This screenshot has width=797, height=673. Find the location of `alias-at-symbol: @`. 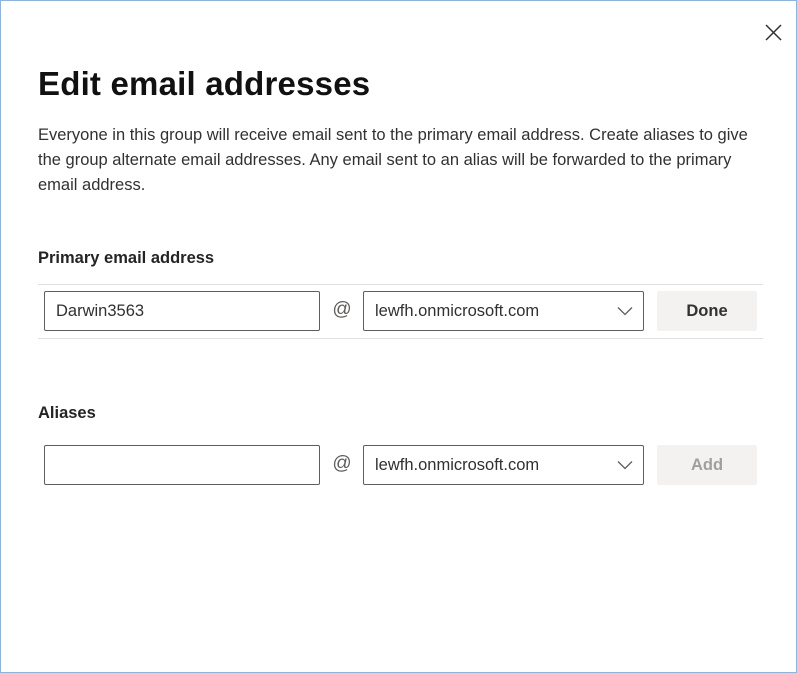

alias-at-symbol: @ is located at coordinates (342, 463).